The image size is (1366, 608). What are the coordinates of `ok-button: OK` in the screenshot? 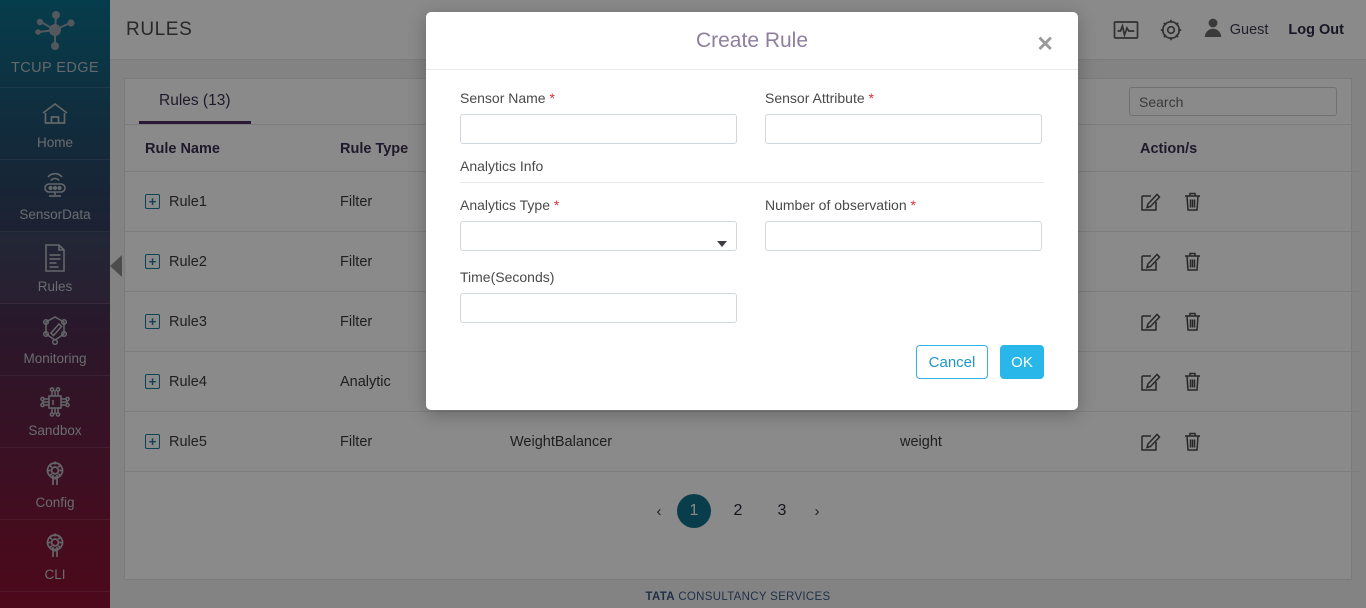 It's located at (1022, 362).